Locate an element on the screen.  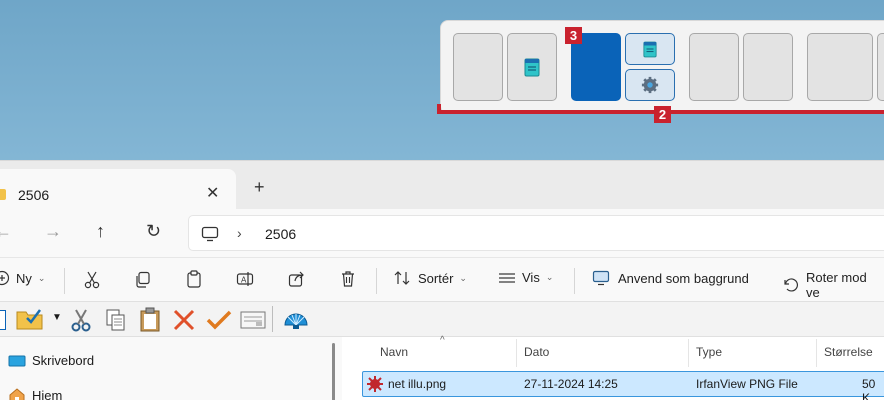
new-label: Ny is located at coordinates (24, 278).